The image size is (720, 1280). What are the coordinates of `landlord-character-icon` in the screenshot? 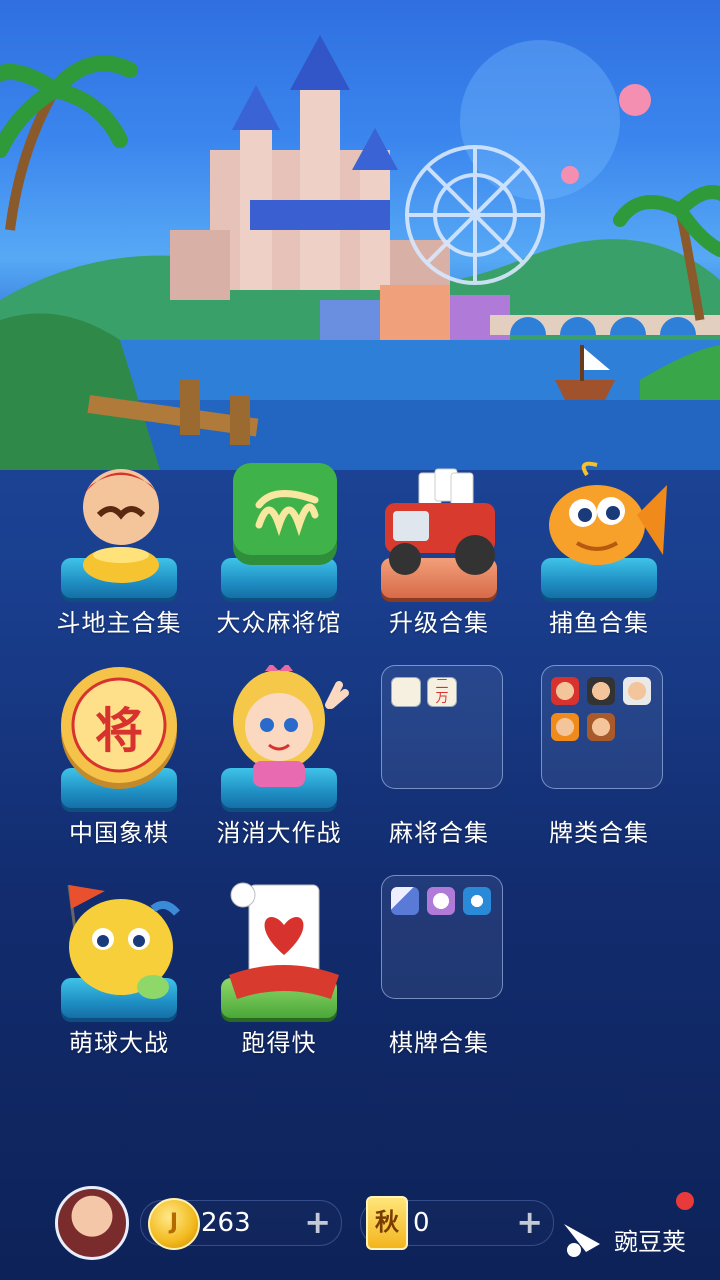 It's located at (119, 527).